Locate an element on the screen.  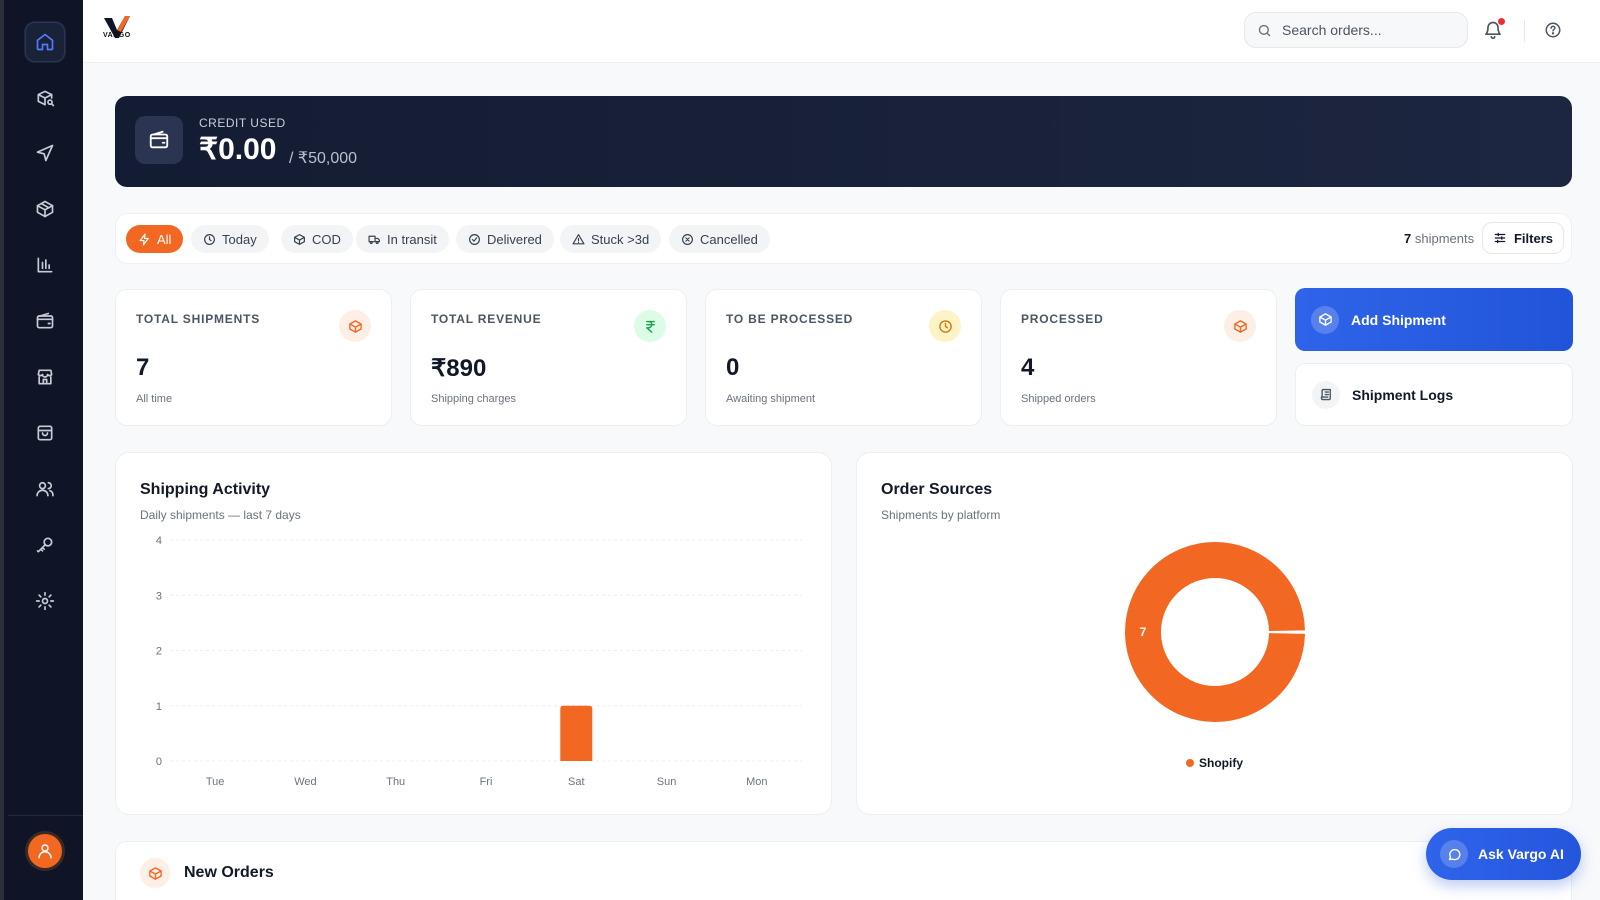
x-tick-label: Fri is located at coordinates (486, 782).